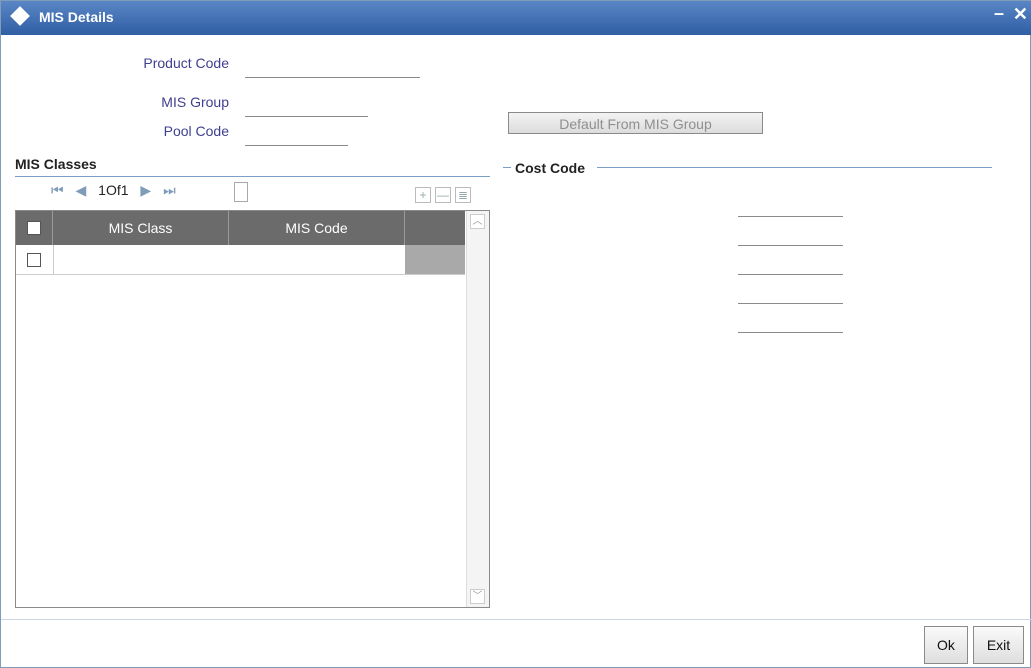 The image size is (1031, 668). Describe the element at coordinates (435, 259) in the screenshot. I see `row-action-cell` at that location.